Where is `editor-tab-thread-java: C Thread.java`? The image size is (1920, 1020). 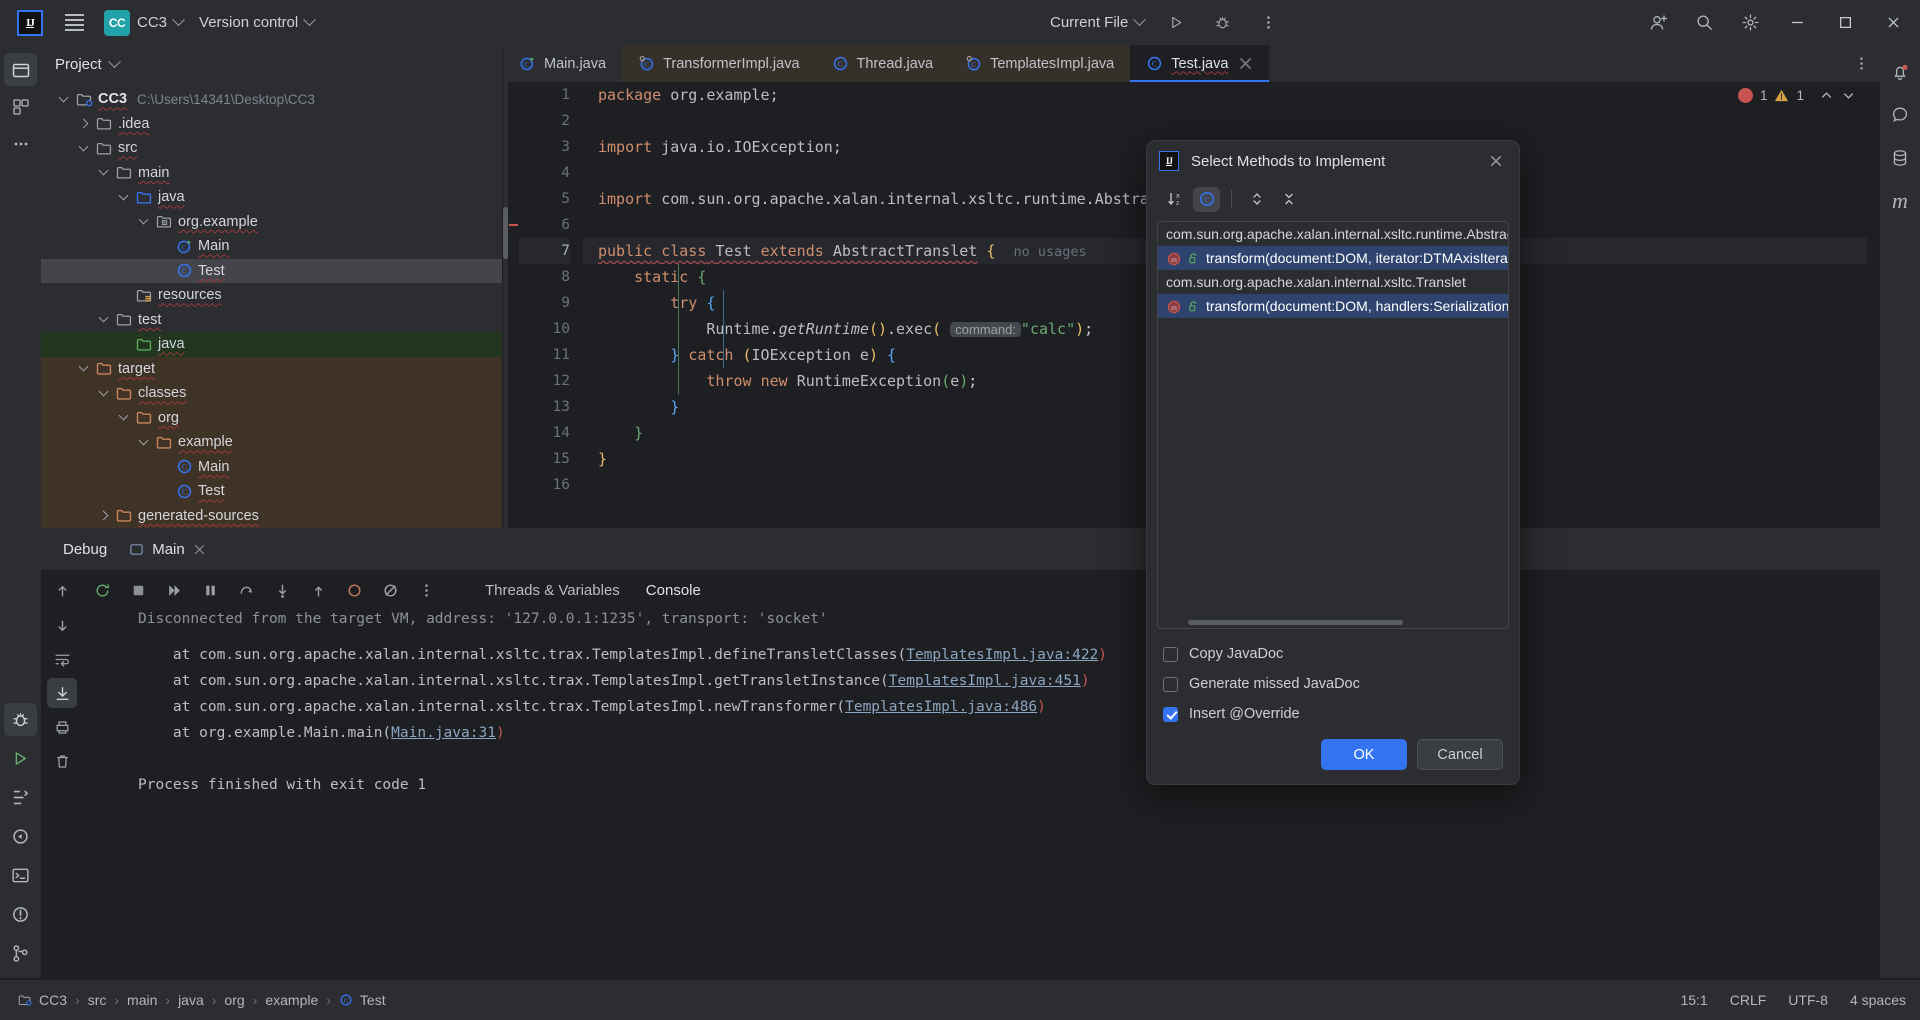
editor-tab-thread-java: C Thread.java is located at coordinates (882, 63).